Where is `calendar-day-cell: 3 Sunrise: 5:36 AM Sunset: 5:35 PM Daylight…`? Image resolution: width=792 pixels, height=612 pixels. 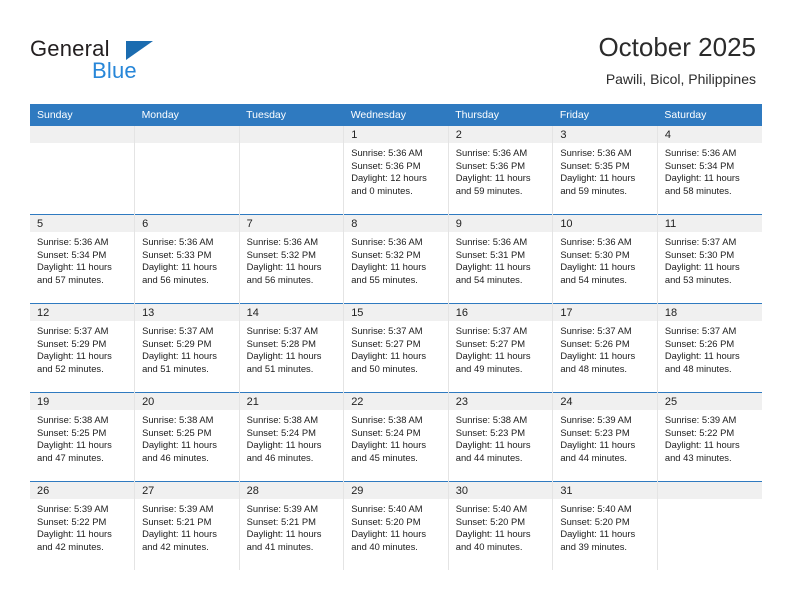 calendar-day-cell: 3 Sunrise: 5:36 AM Sunset: 5:35 PM Daylight… is located at coordinates (605, 170).